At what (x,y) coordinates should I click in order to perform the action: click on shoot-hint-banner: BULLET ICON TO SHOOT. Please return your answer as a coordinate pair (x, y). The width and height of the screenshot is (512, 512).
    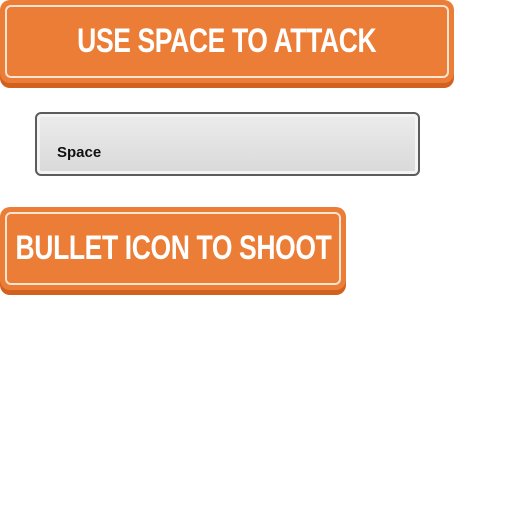
    Looking at the image, I should click on (173, 248).